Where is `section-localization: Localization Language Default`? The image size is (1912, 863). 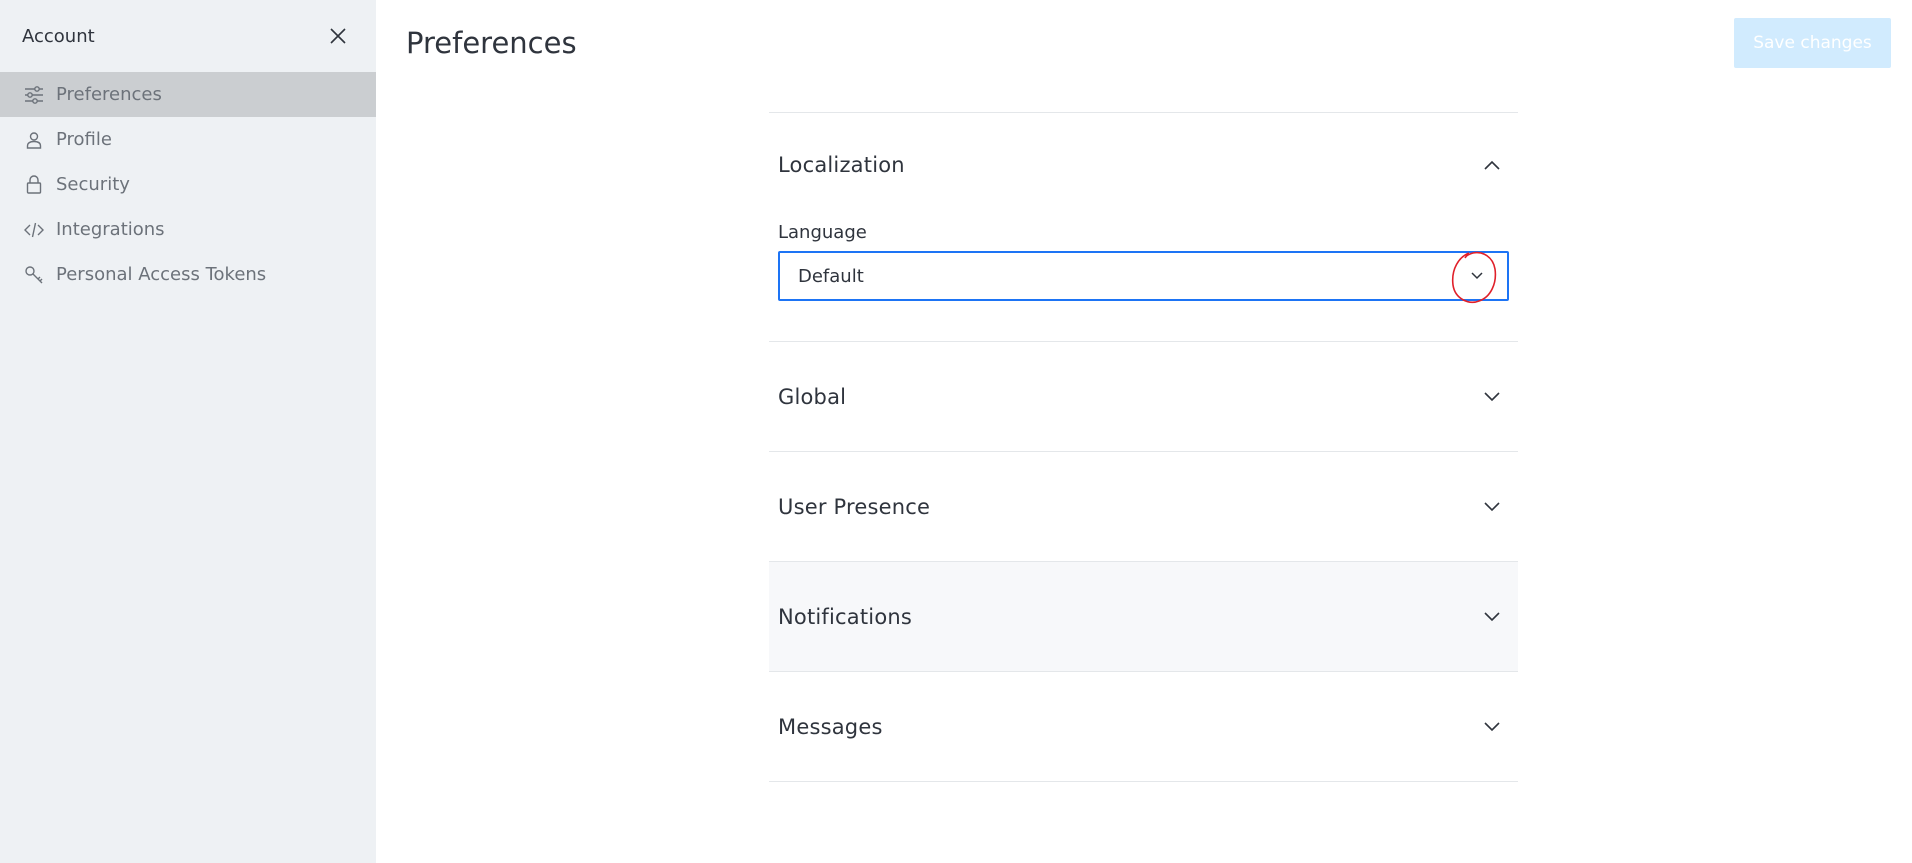
section-localization: Localization Language Default is located at coordinates (1143, 226).